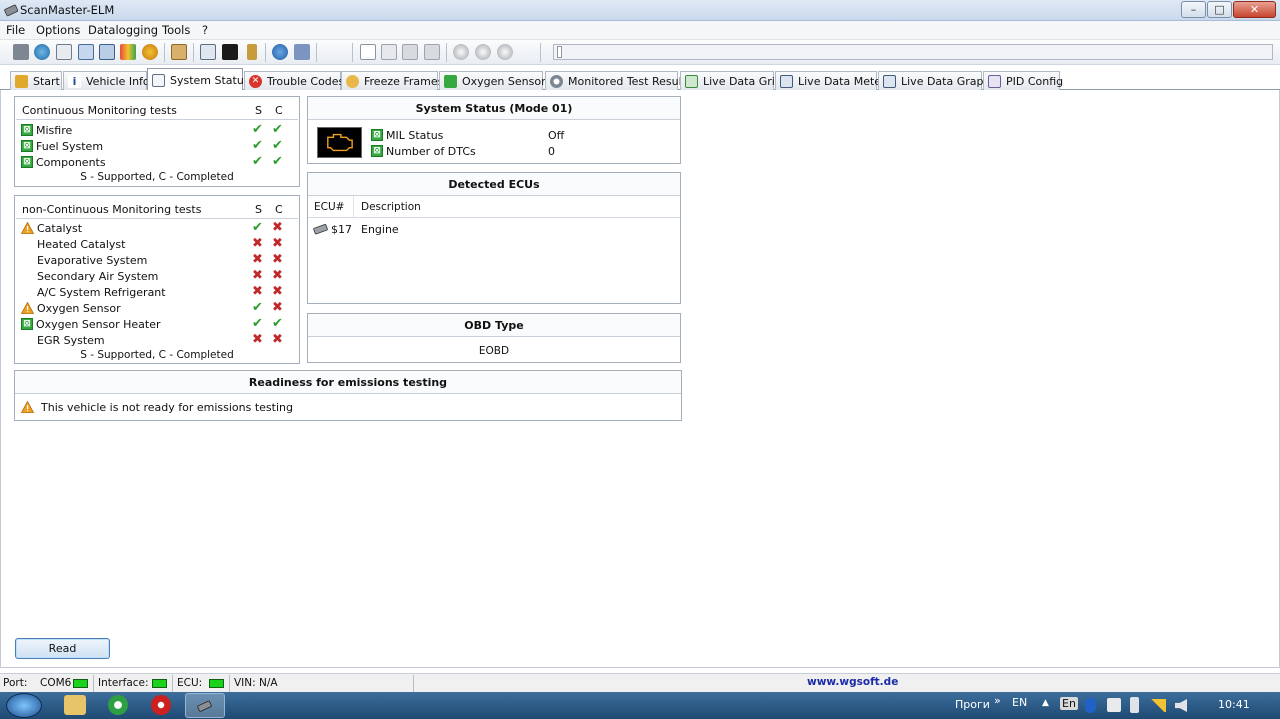 This screenshot has width=1280, height=719. I want to click on language-indicator: EN, so click(1019, 702).